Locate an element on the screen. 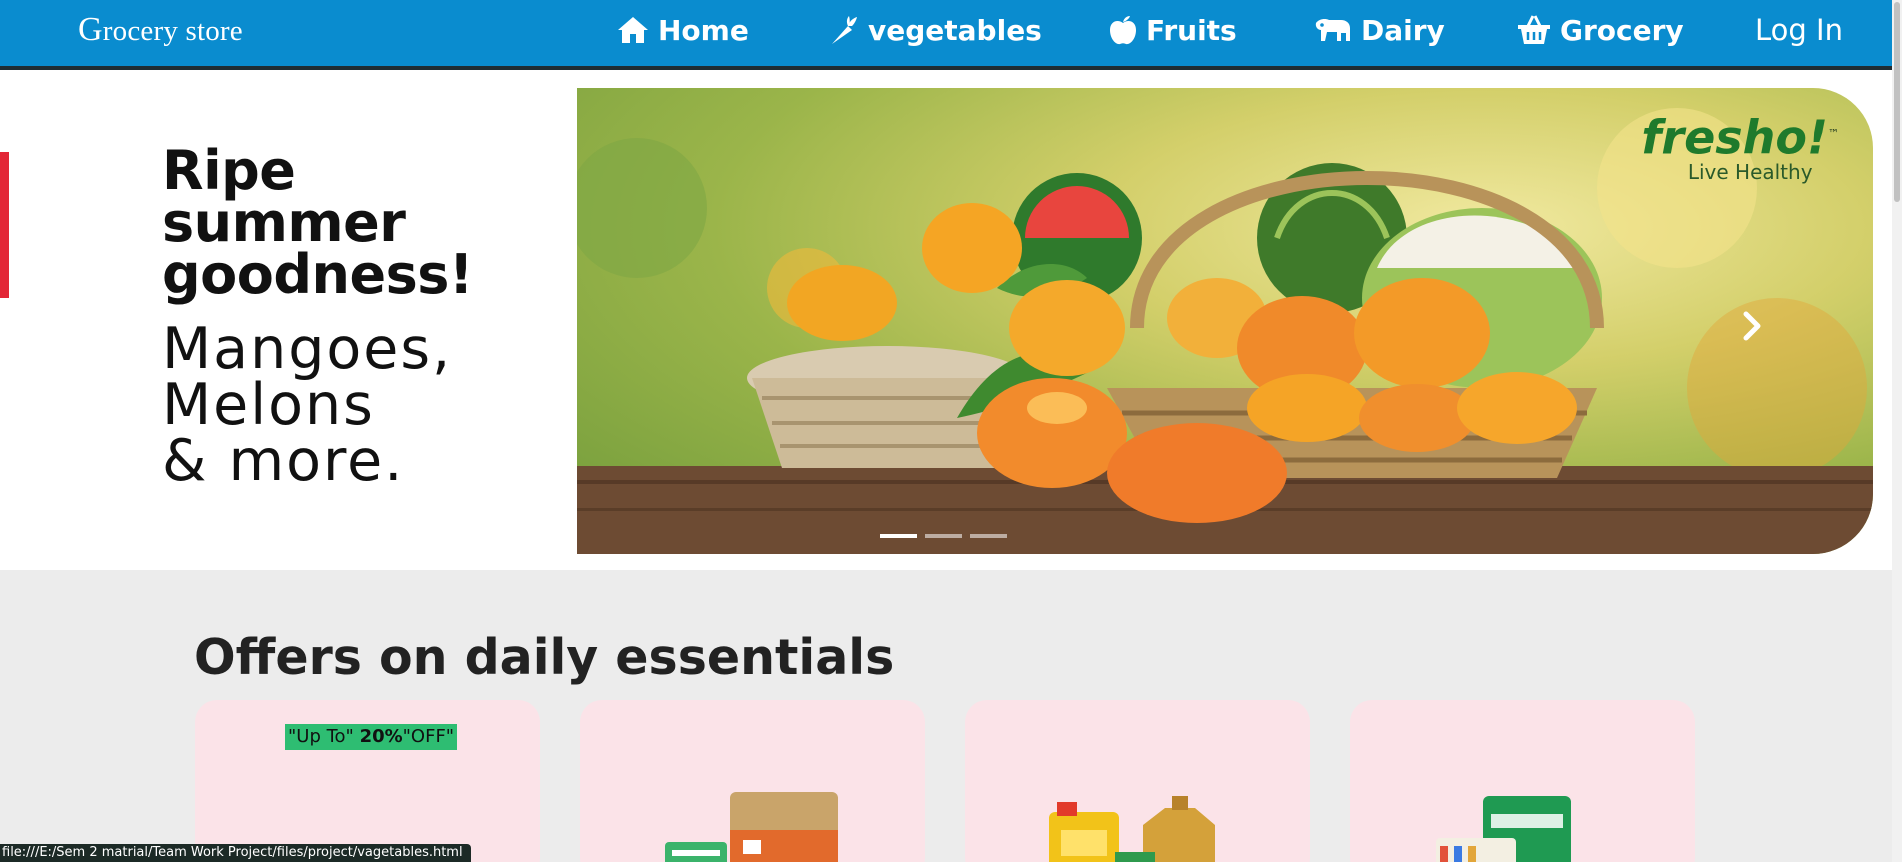 The width and height of the screenshot is (1902, 862). cow-icon is located at coordinates (1333, 30).